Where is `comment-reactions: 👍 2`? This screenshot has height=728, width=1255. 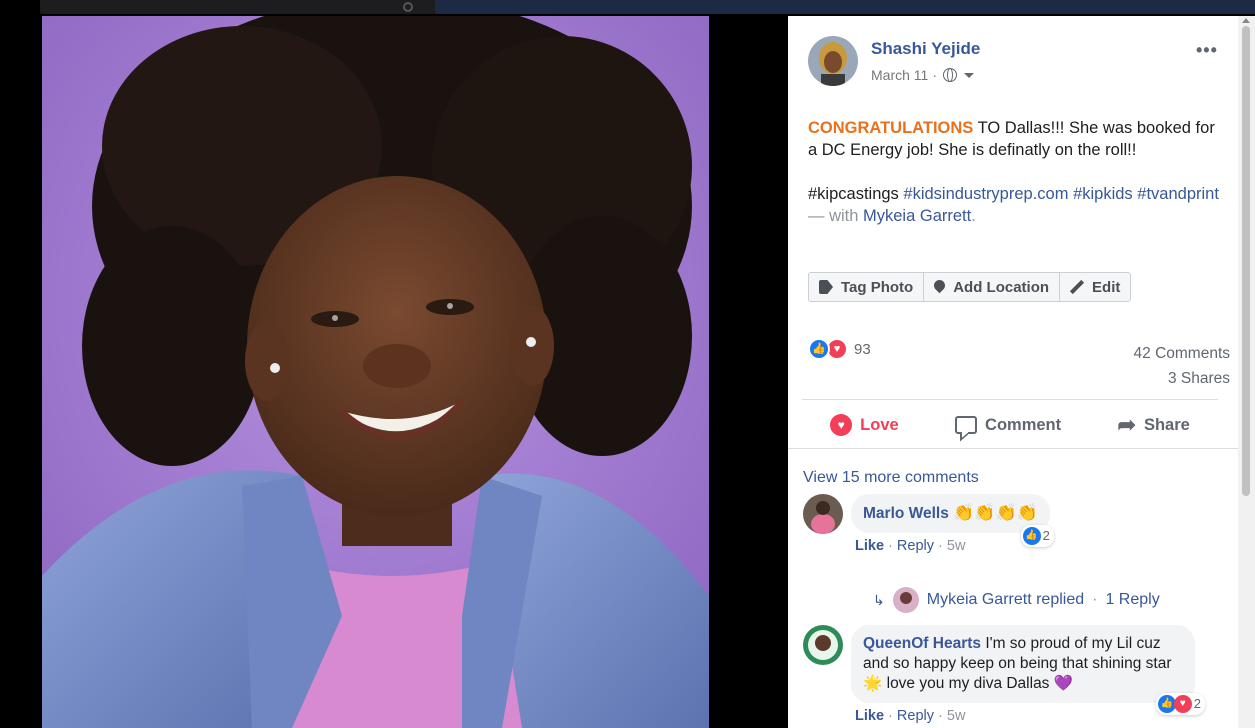 comment-reactions: 👍 2 is located at coordinates (1037, 536).